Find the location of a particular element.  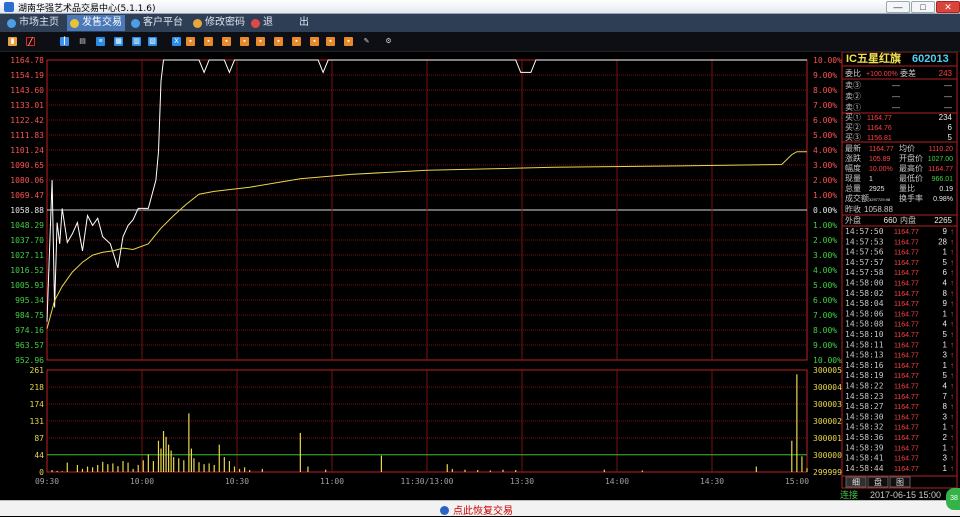

stat-label: 最高价 is located at coordinates (911, 168).